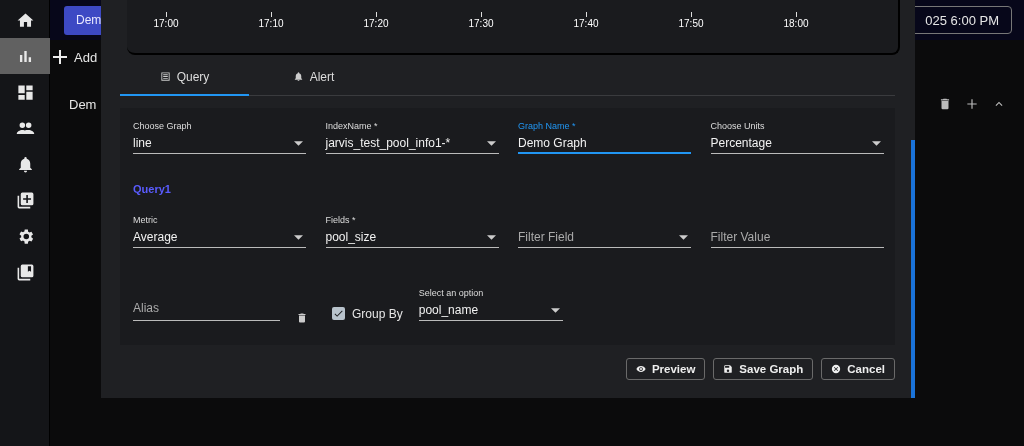 This screenshot has width=1024, height=446. Describe the element at coordinates (377, 314) in the screenshot. I see `checkbox-label: Group By` at that location.